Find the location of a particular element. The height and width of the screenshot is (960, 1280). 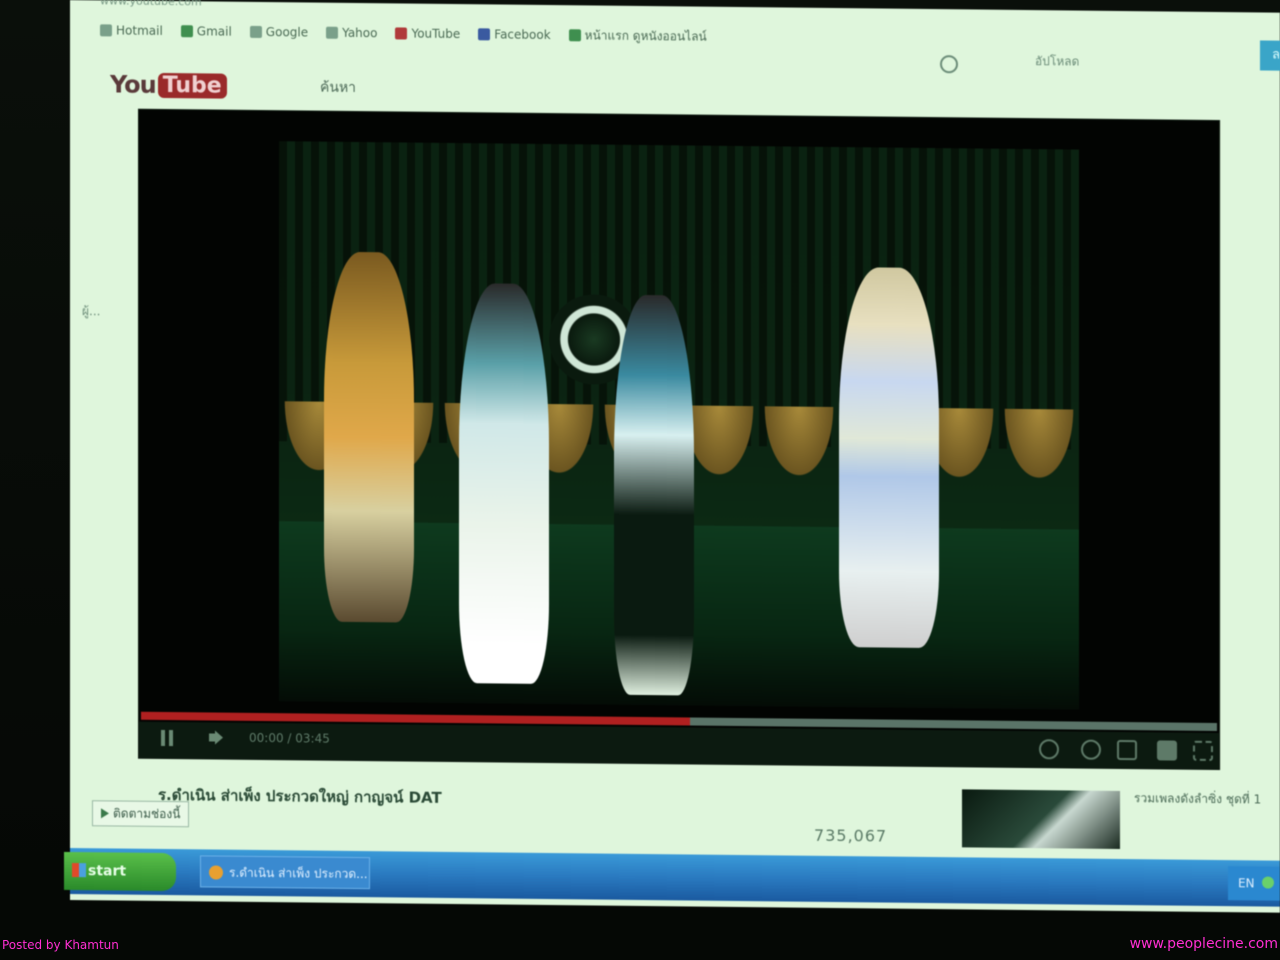

small-player-icon is located at coordinates (1127, 750).